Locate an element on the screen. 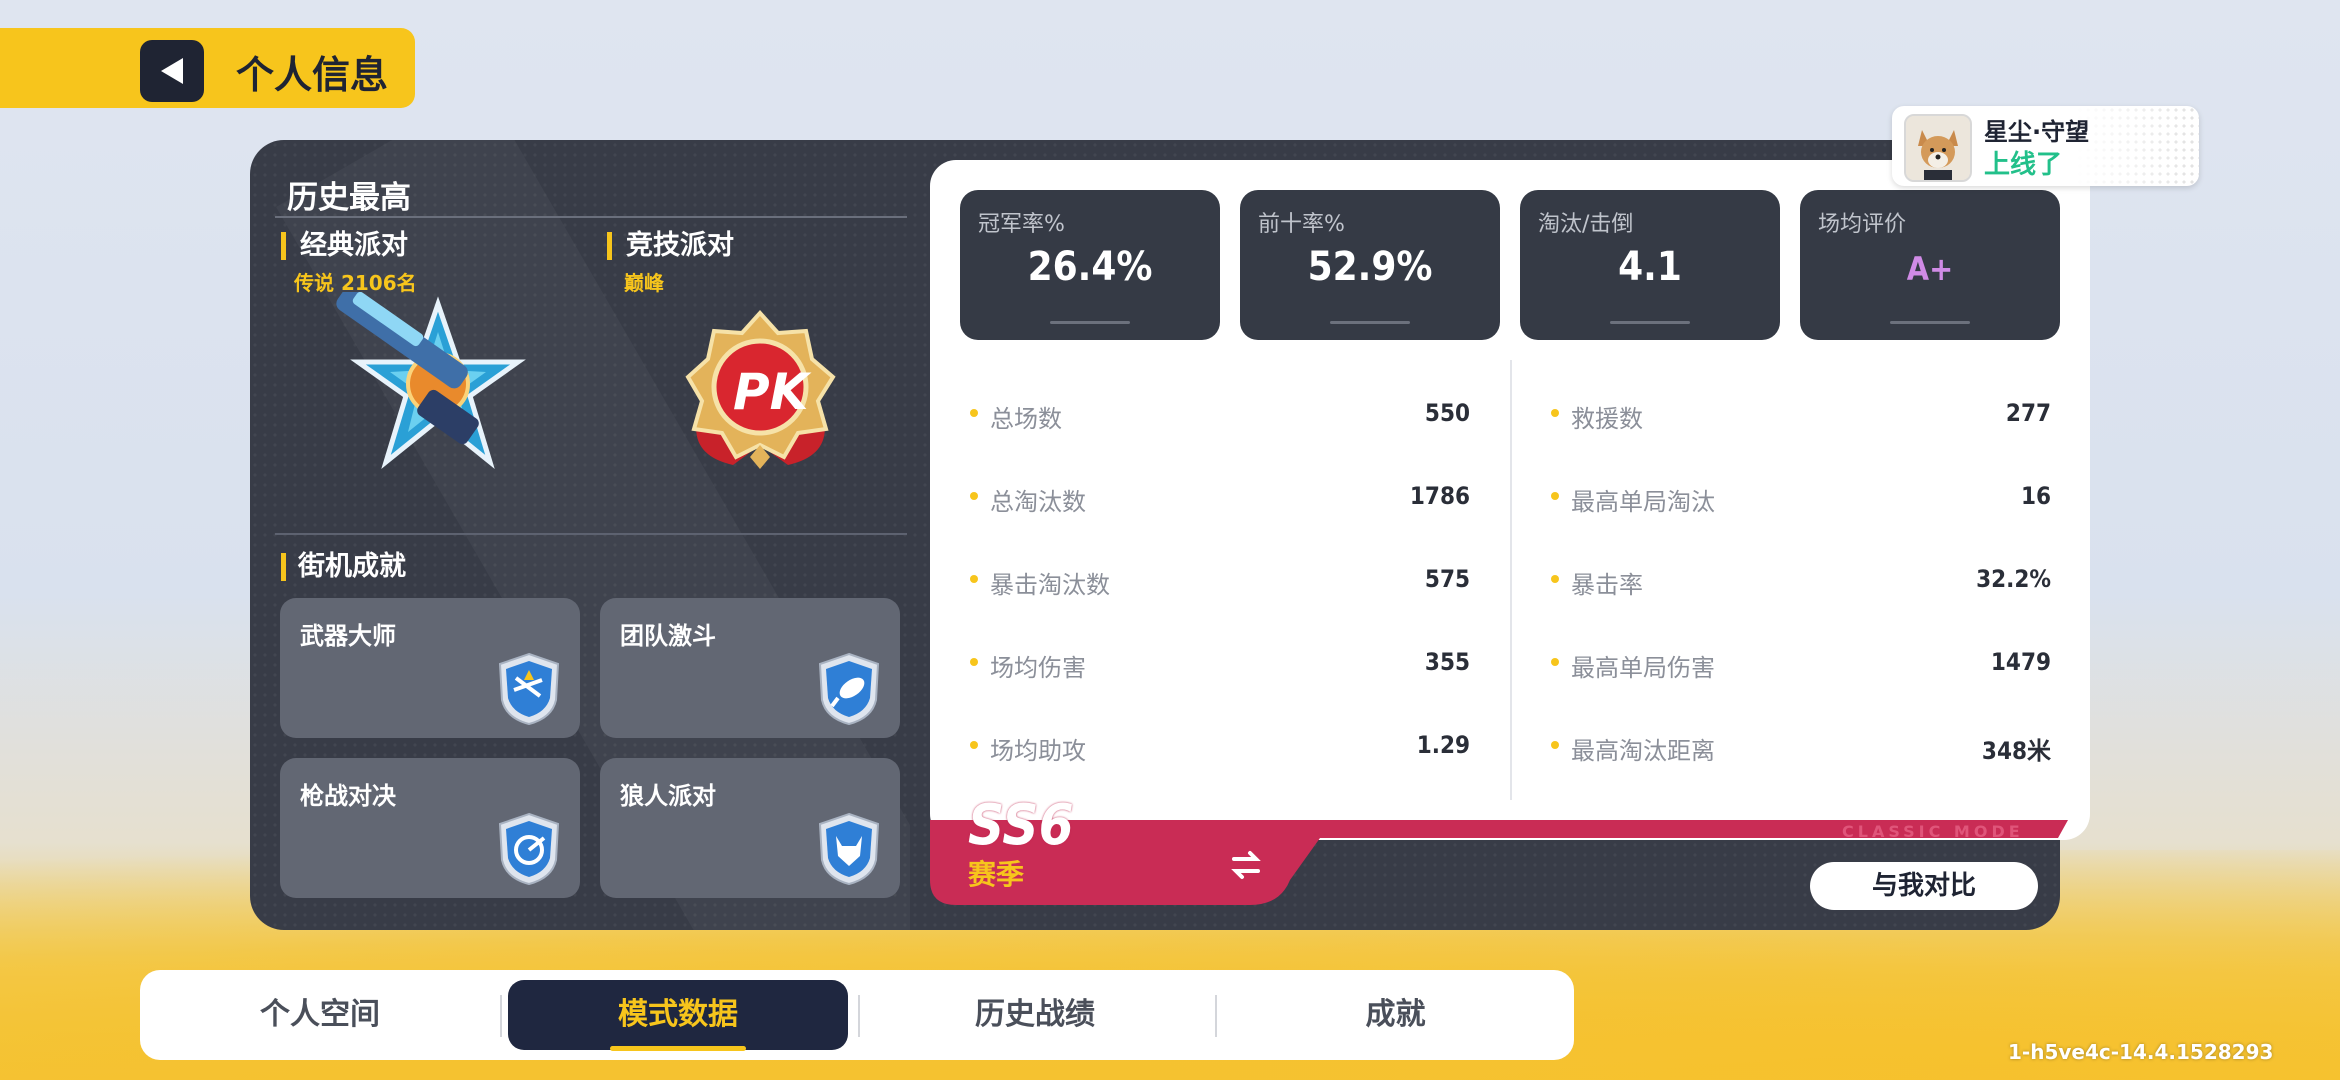 The height and width of the screenshot is (1080, 2340). achievement-label: 狼人派对 is located at coordinates (668, 796).